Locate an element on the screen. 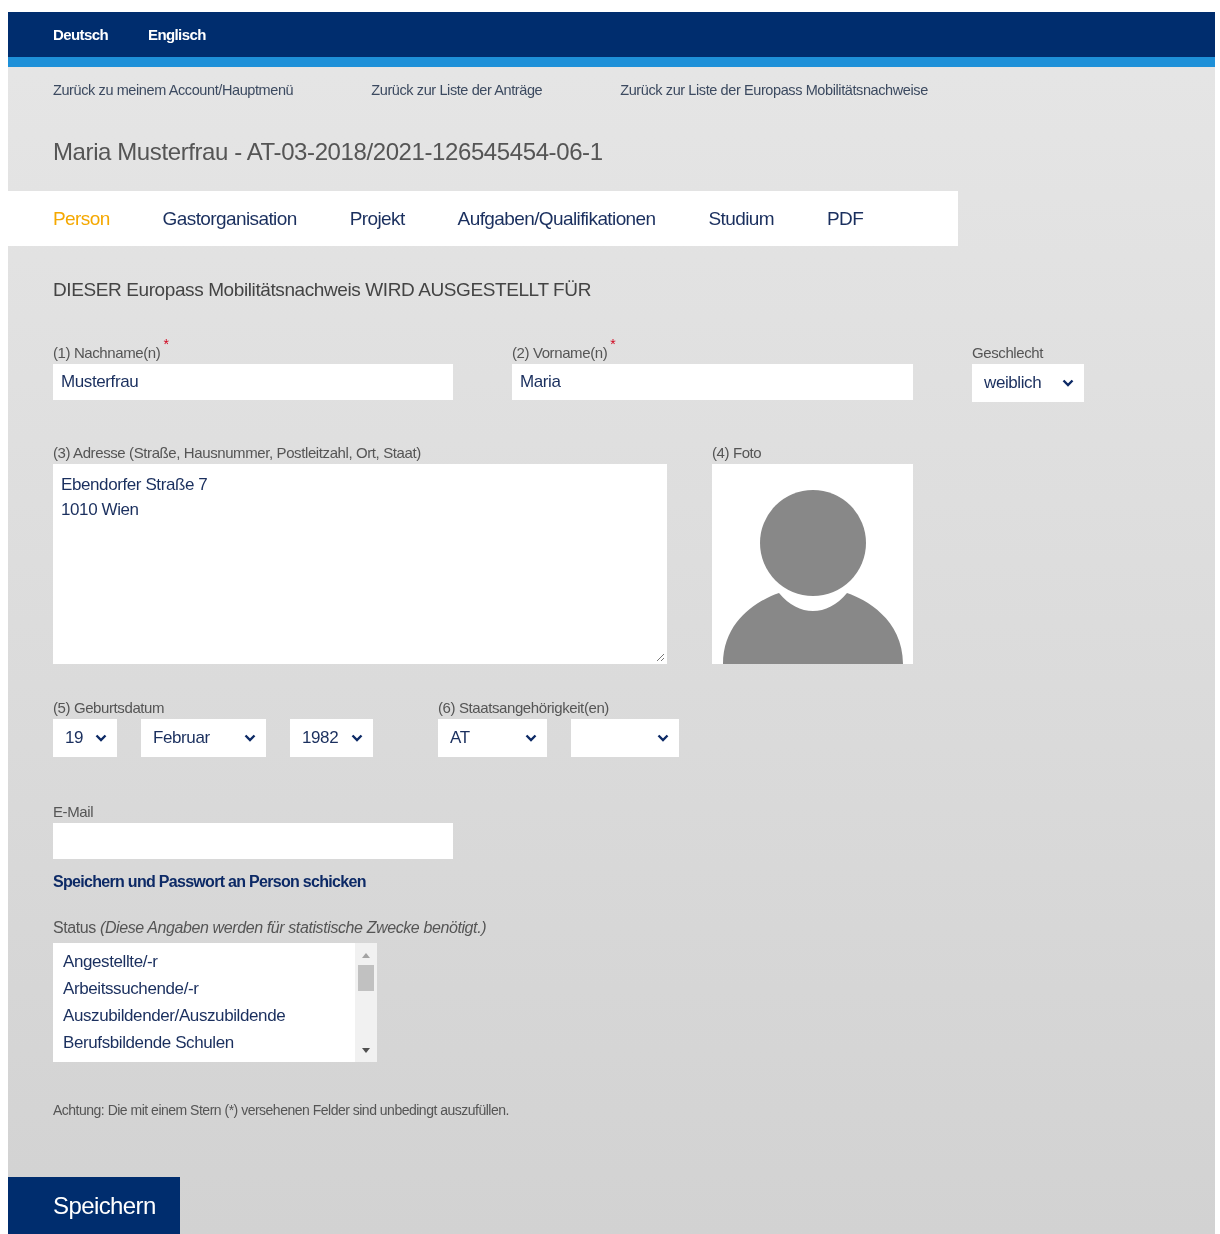  field-label: (1) Nachname(n) is located at coordinates (107, 352).